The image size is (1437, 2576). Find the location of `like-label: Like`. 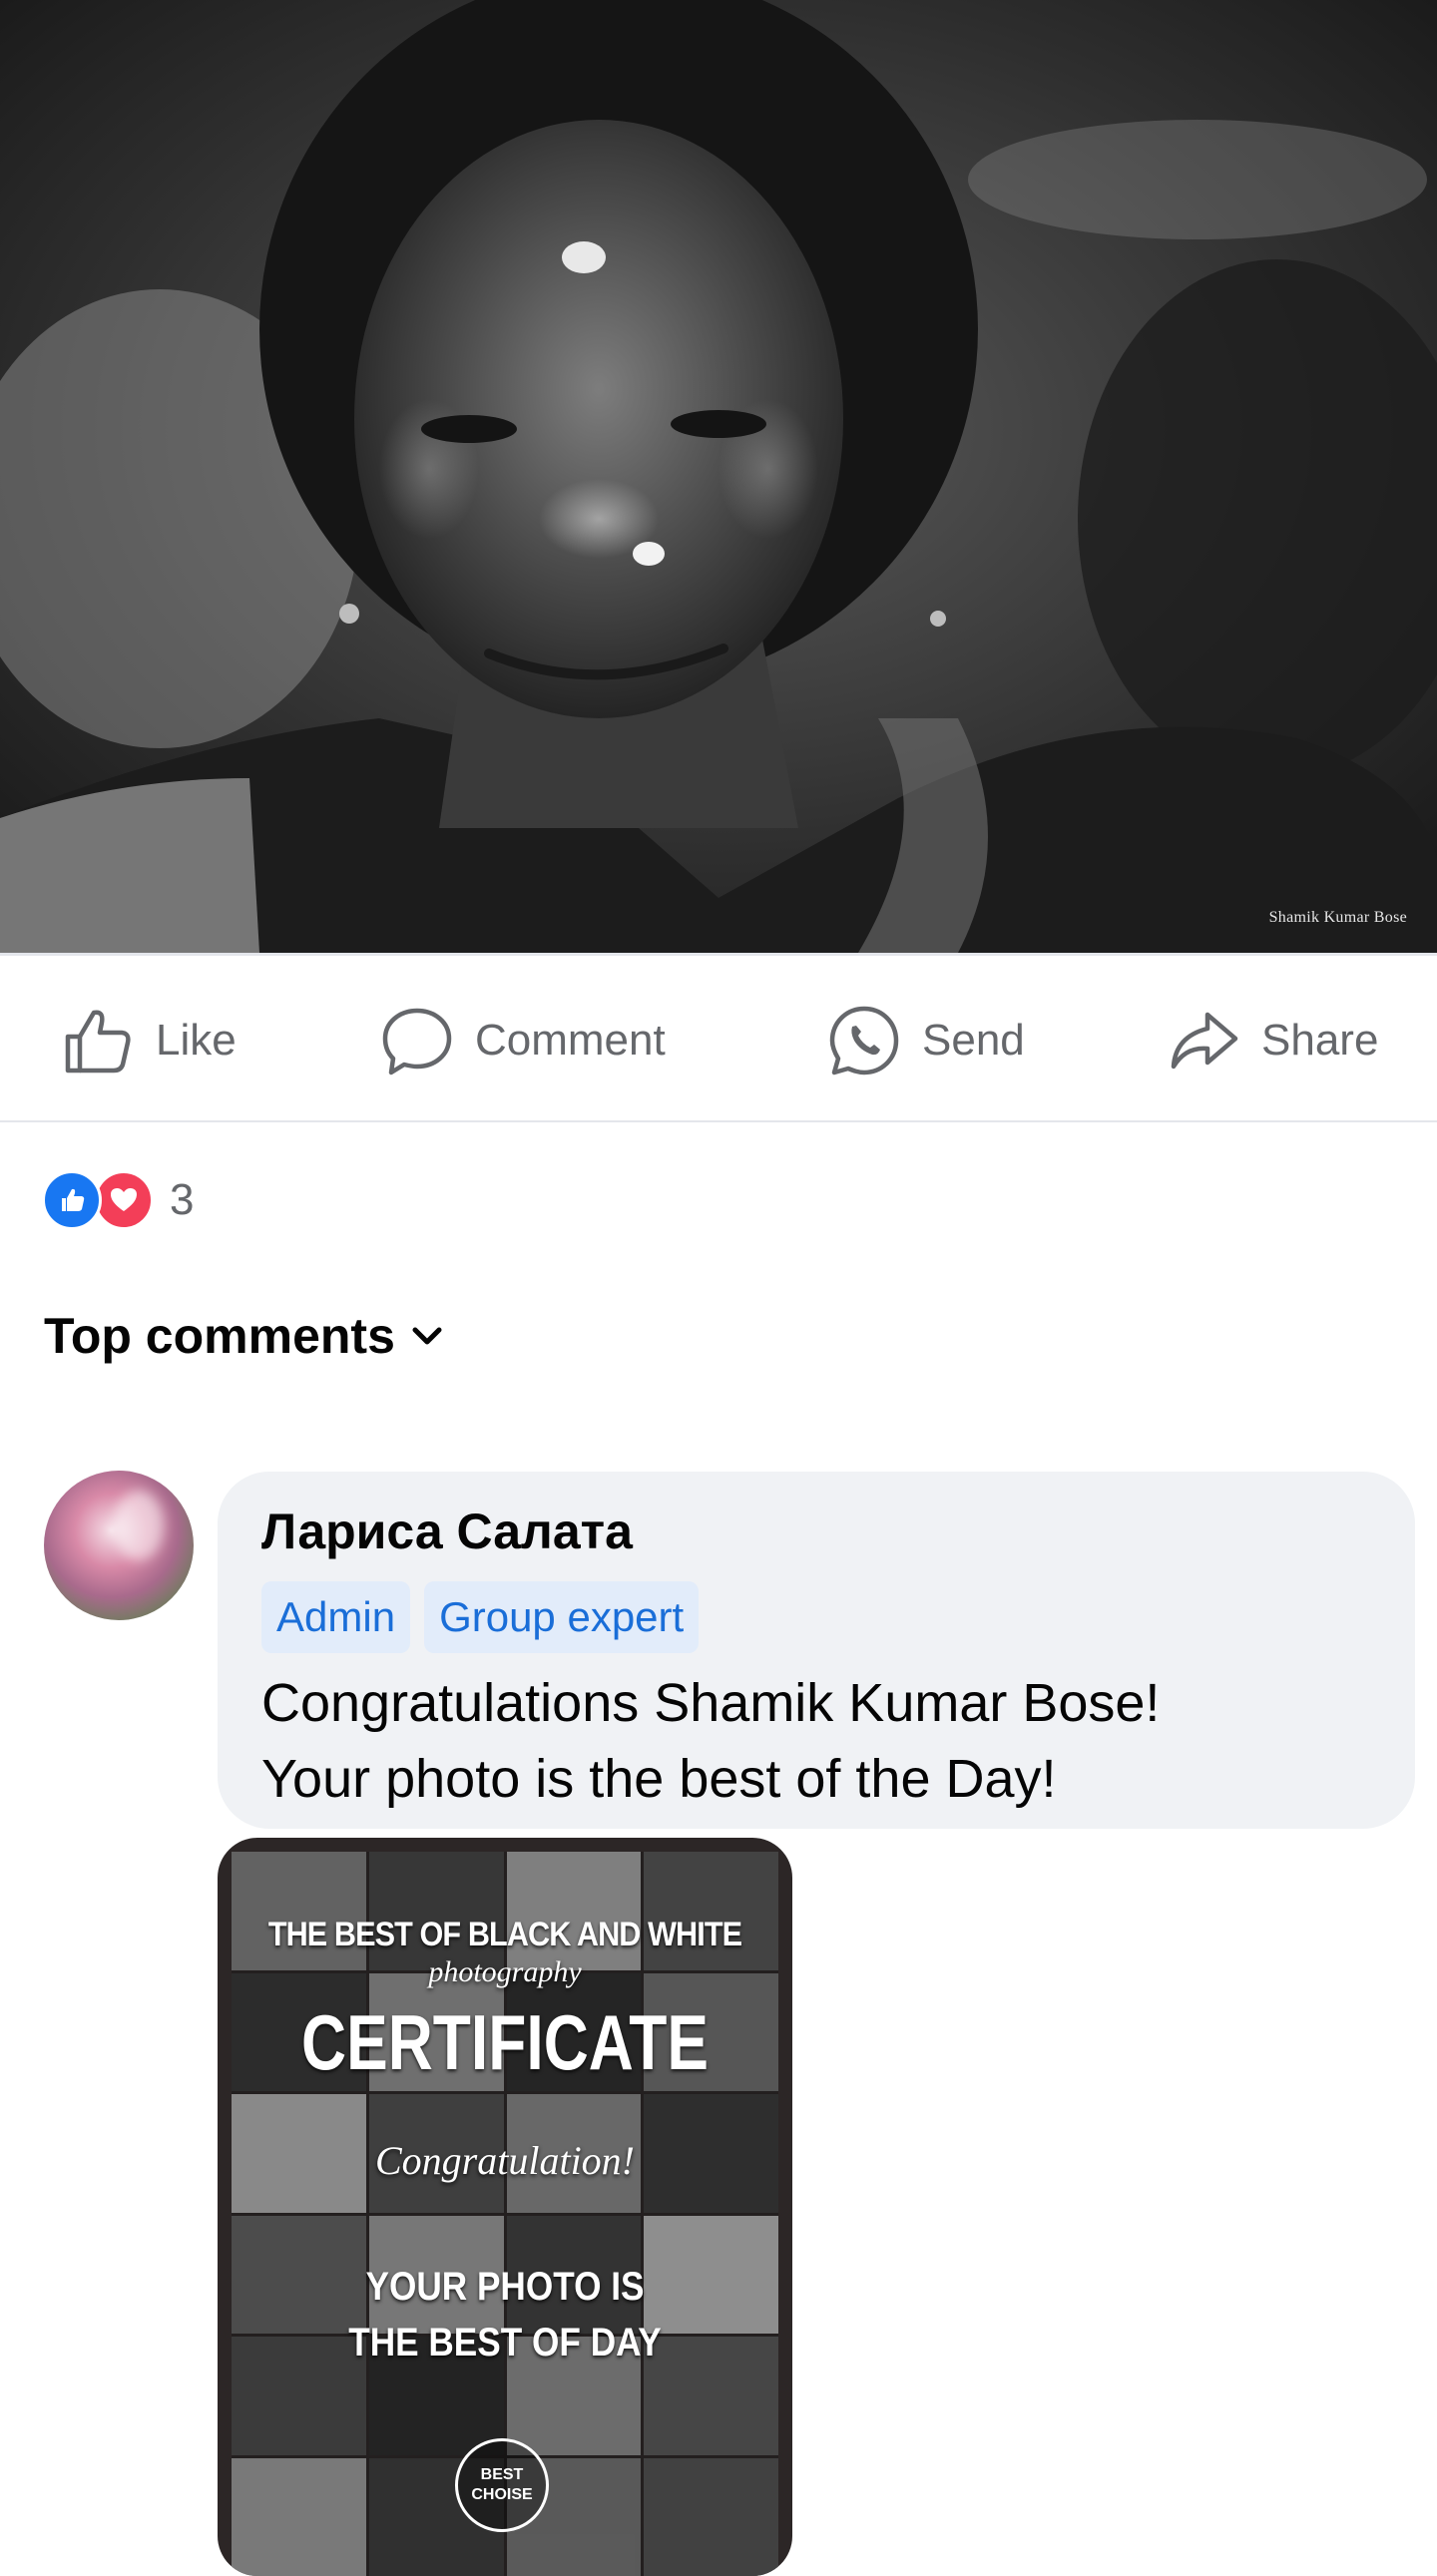

like-label: Like is located at coordinates (196, 1040).